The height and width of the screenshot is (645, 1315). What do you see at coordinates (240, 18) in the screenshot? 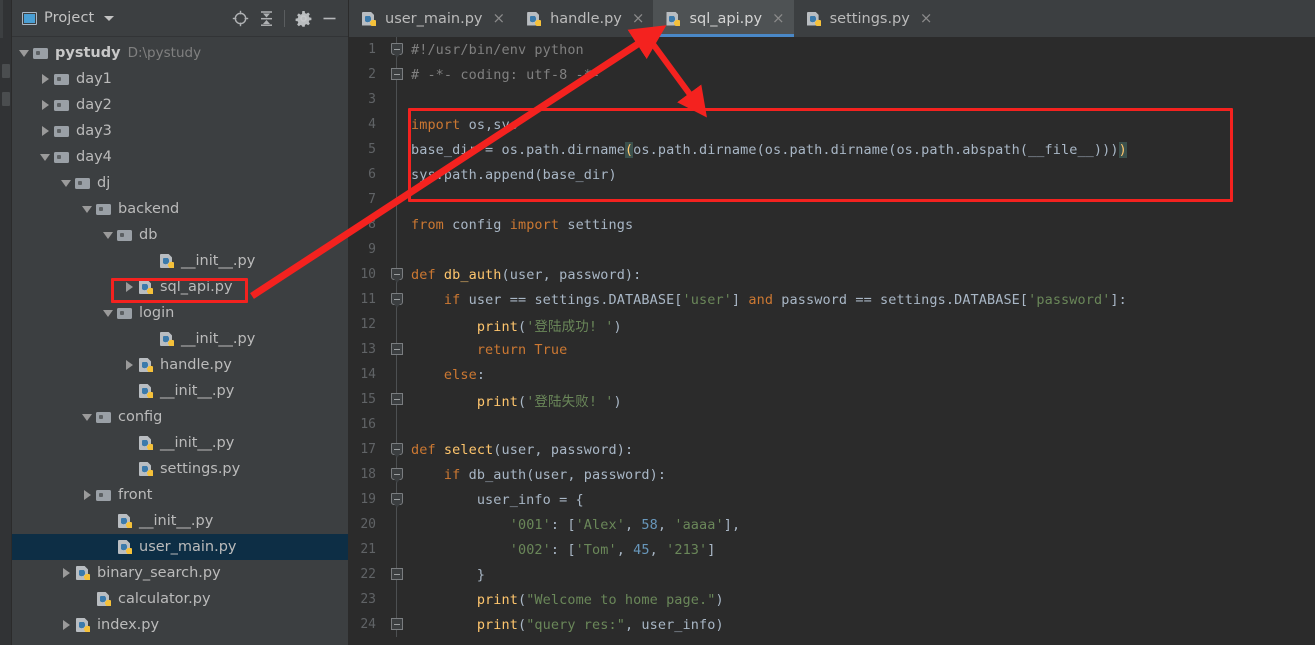
I see `locate-icon` at bounding box center [240, 18].